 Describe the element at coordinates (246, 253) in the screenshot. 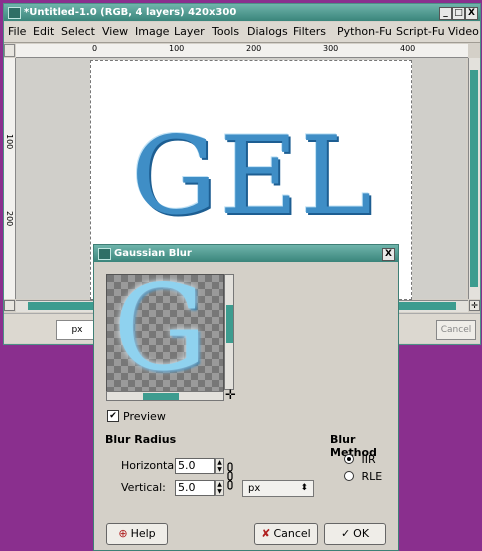

I see `dialog-titlebar: Gaussian Blur X` at that location.